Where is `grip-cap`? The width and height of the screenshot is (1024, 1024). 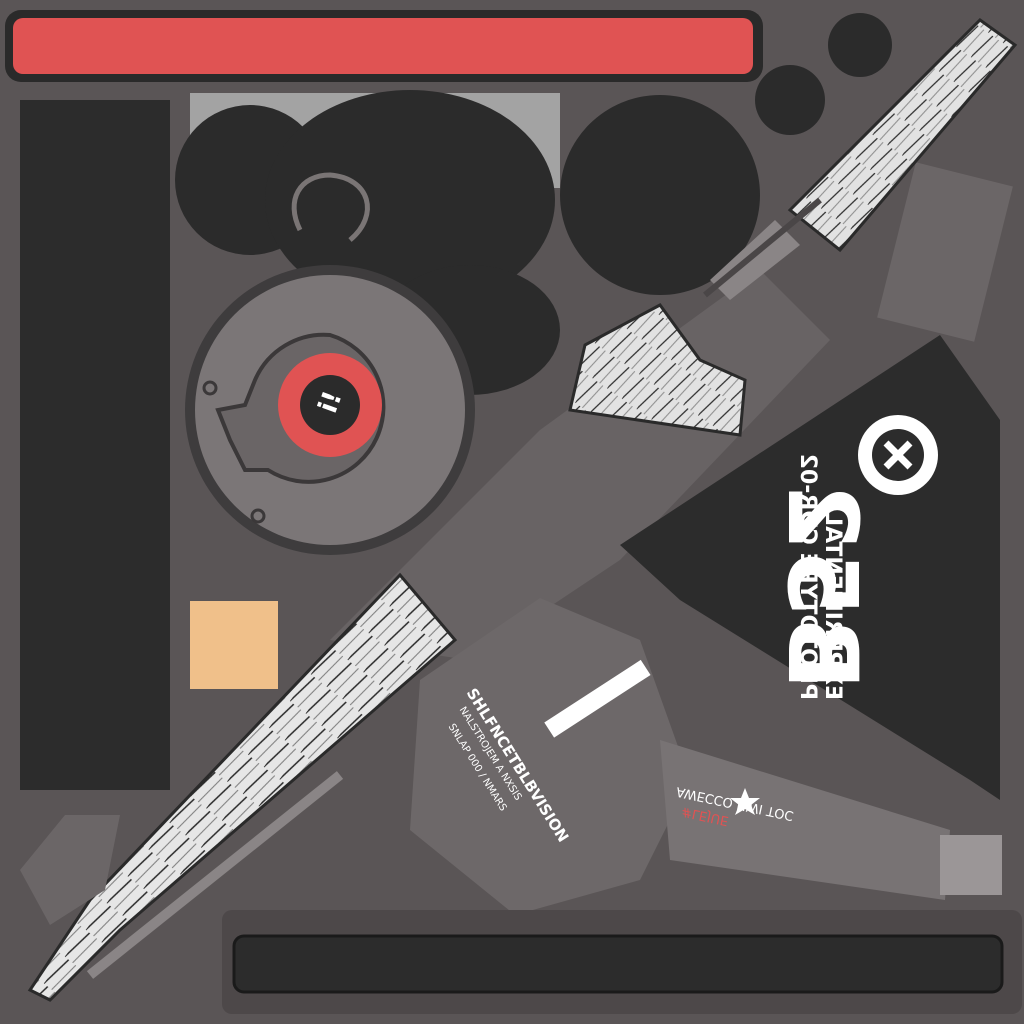 grip-cap is located at coordinates (971, 865).